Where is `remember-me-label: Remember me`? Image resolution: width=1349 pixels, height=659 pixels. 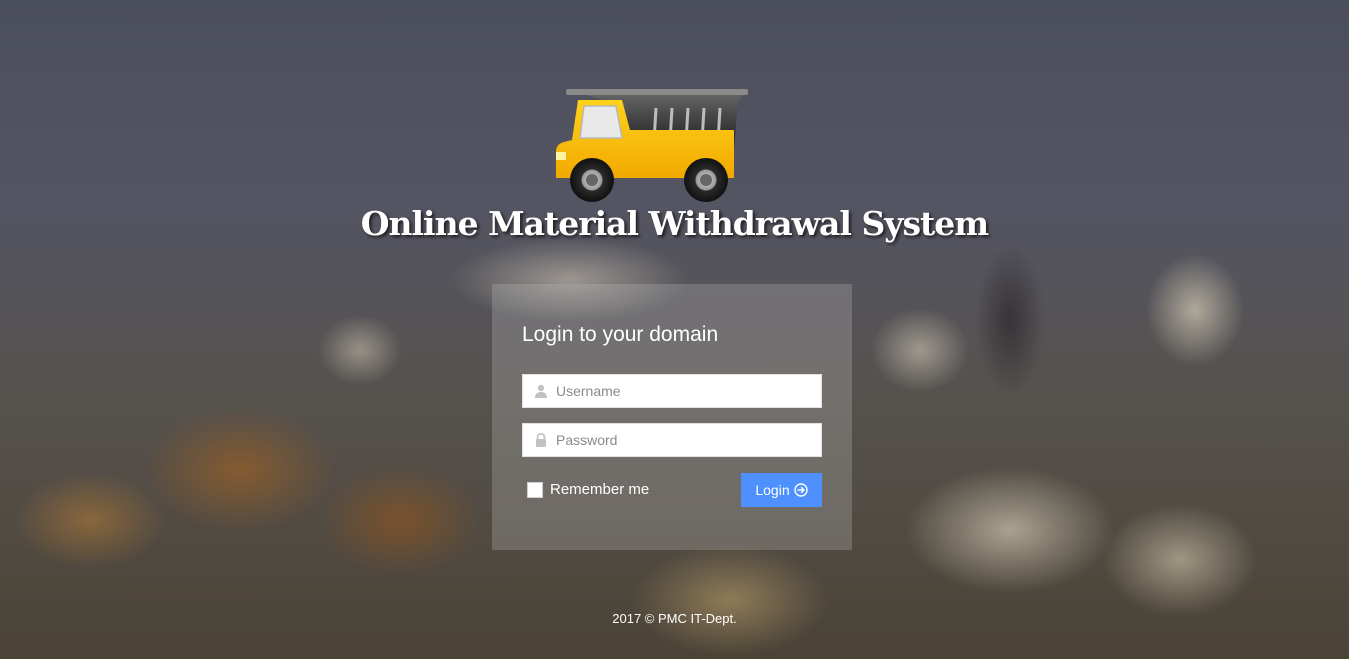
remember-me-label: Remember me is located at coordinates (600, 489).